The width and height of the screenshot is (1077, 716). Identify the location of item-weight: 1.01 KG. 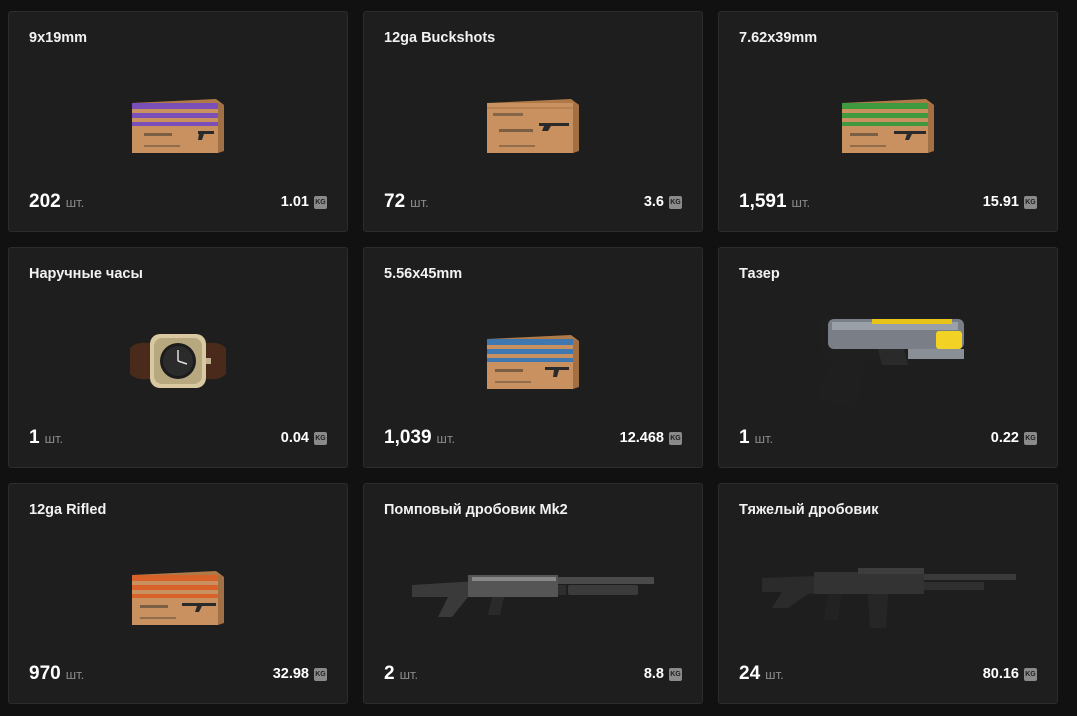
(304, 202).